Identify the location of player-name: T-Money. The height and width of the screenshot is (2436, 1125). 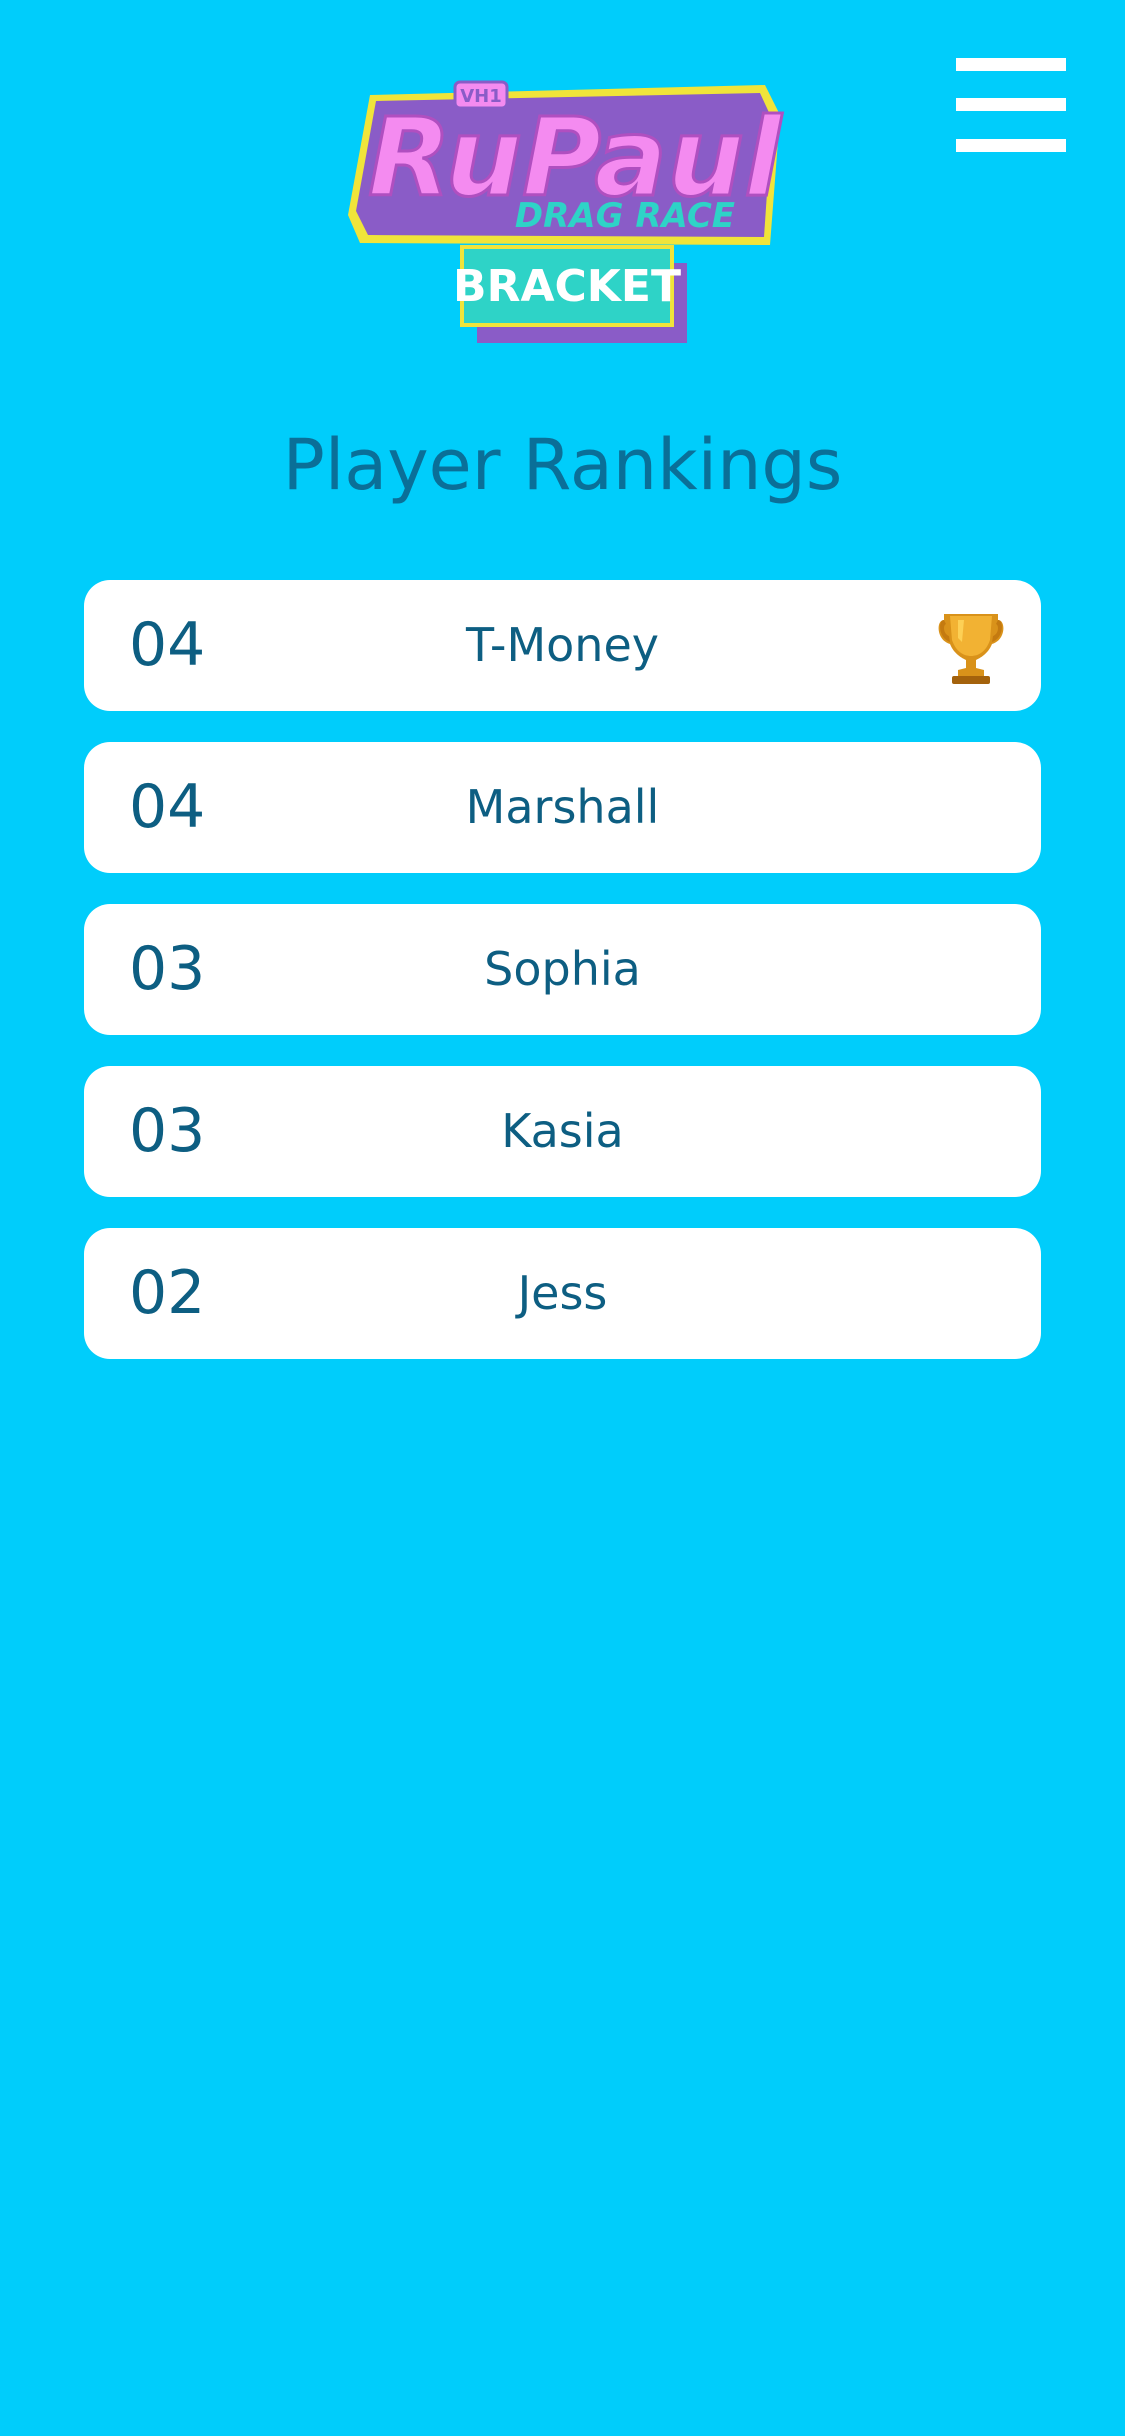
(562, 645).